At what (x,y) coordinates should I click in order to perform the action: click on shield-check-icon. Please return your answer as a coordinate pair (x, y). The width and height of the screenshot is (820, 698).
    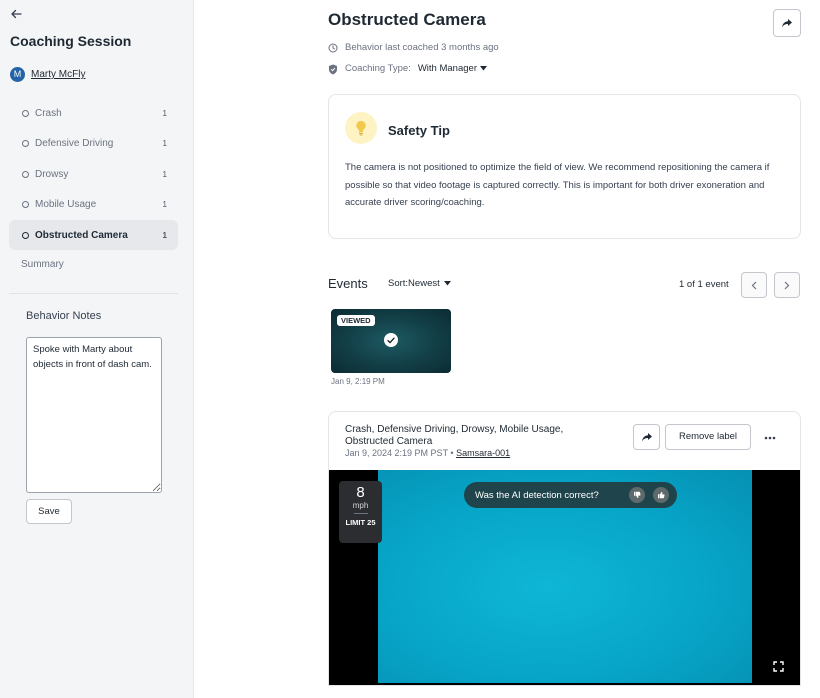
    Looking at the image, I should click on (333, 69).